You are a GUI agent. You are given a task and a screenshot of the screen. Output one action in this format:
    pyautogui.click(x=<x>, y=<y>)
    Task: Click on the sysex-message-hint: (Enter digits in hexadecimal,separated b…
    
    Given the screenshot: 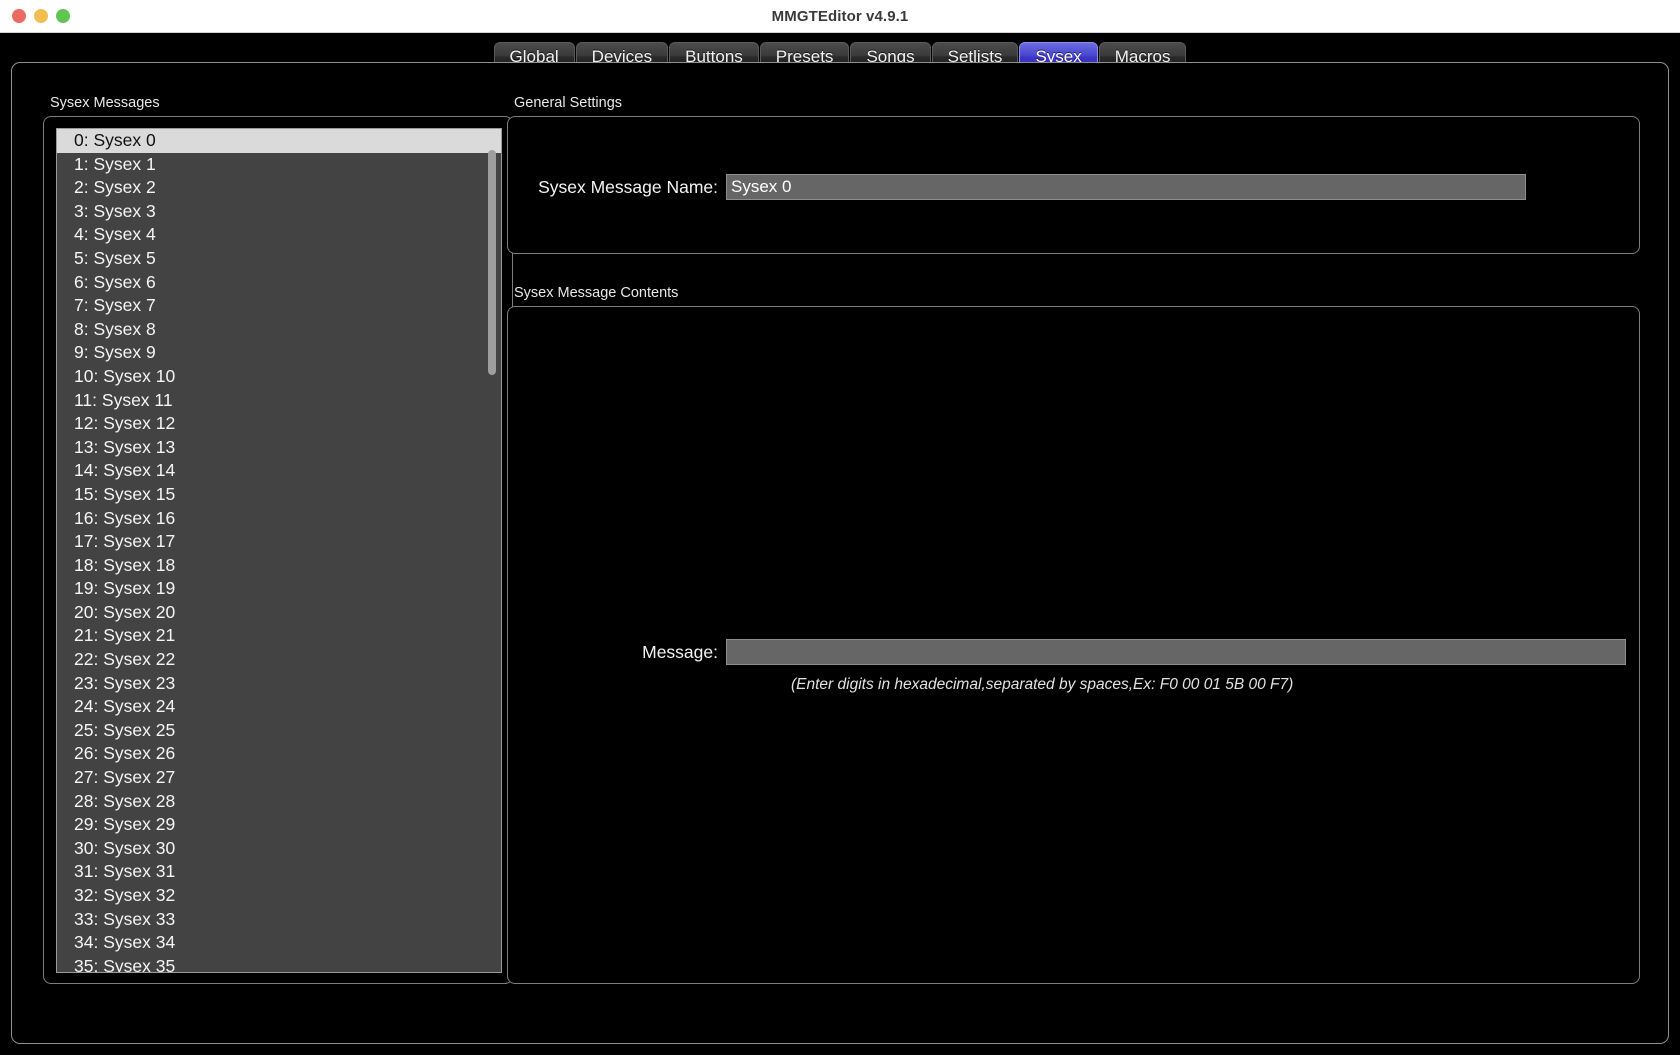 What is the action you would take?
    pyautogui.click(x=1042, y=684)
    